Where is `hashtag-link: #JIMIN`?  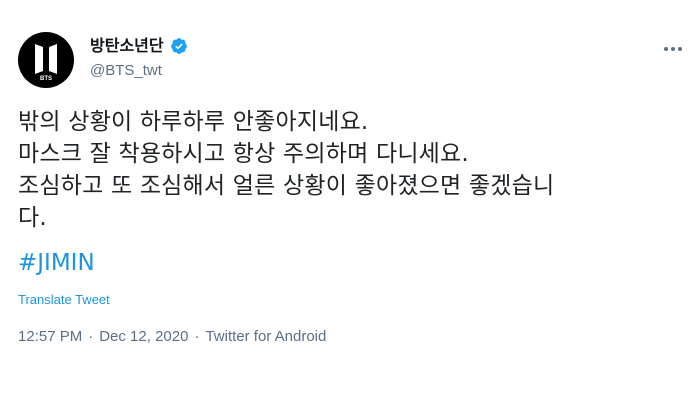 hashtag-link: #JIMIN is located at coordinates (56, 263).